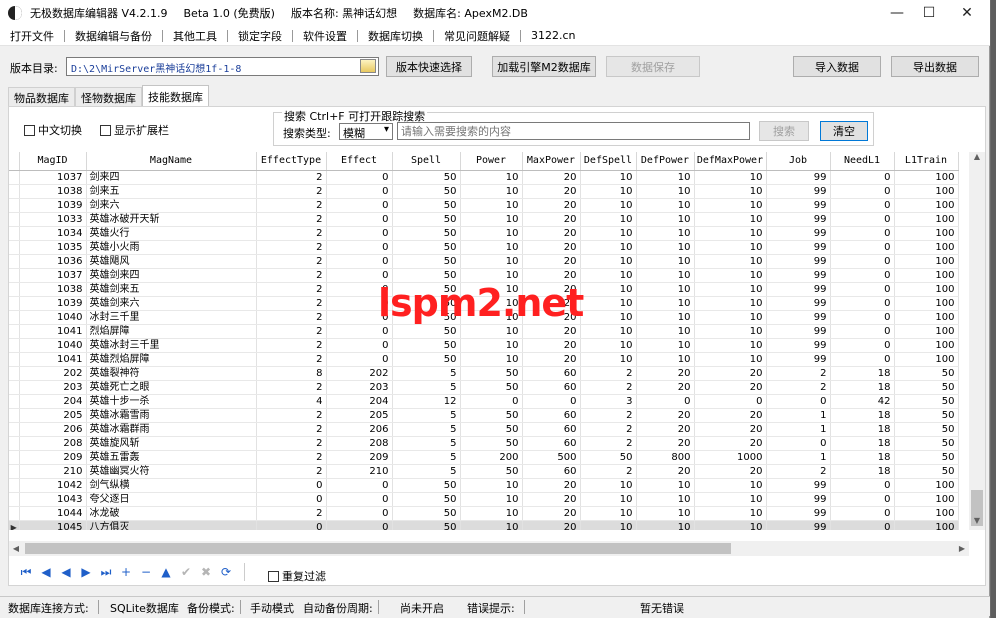  Describe the element at coordinates (573, 131) in the screenshot. I see `search-input` at that location.